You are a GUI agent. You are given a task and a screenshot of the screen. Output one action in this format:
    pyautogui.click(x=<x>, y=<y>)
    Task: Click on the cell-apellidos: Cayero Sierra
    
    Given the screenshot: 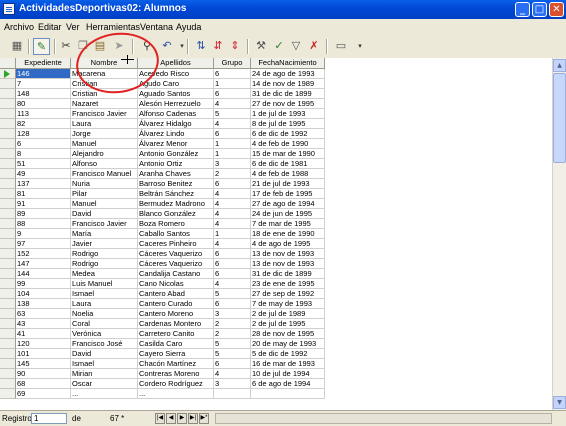 What is the action you would take?
    pyautogui.click(x=176, y=354)
    